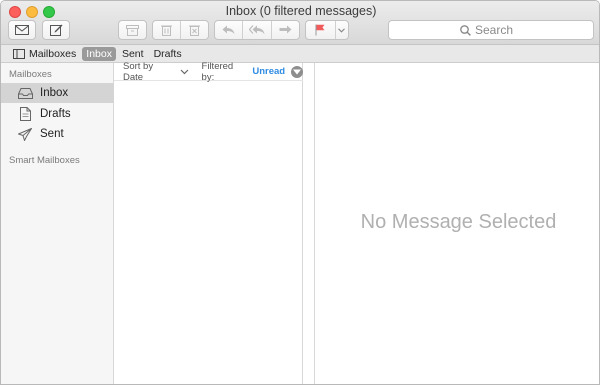  What do you see at coordinates (297, 71) in the screenshot?
I see `filter-icon` at bounding box center [297, 71].